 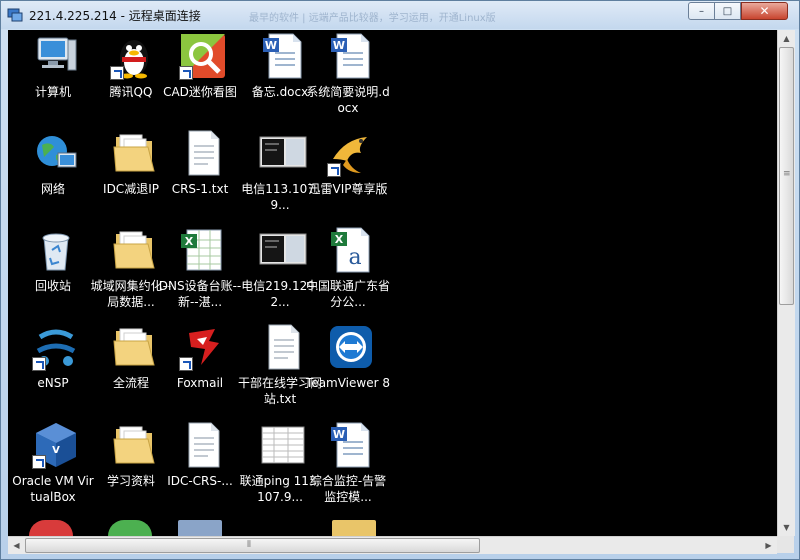 What do you see at coordinates (348, 177) in the screenshot?
I see `desktop-icon: 迅雷VIP尊享版` at bounding box center [348, 177].